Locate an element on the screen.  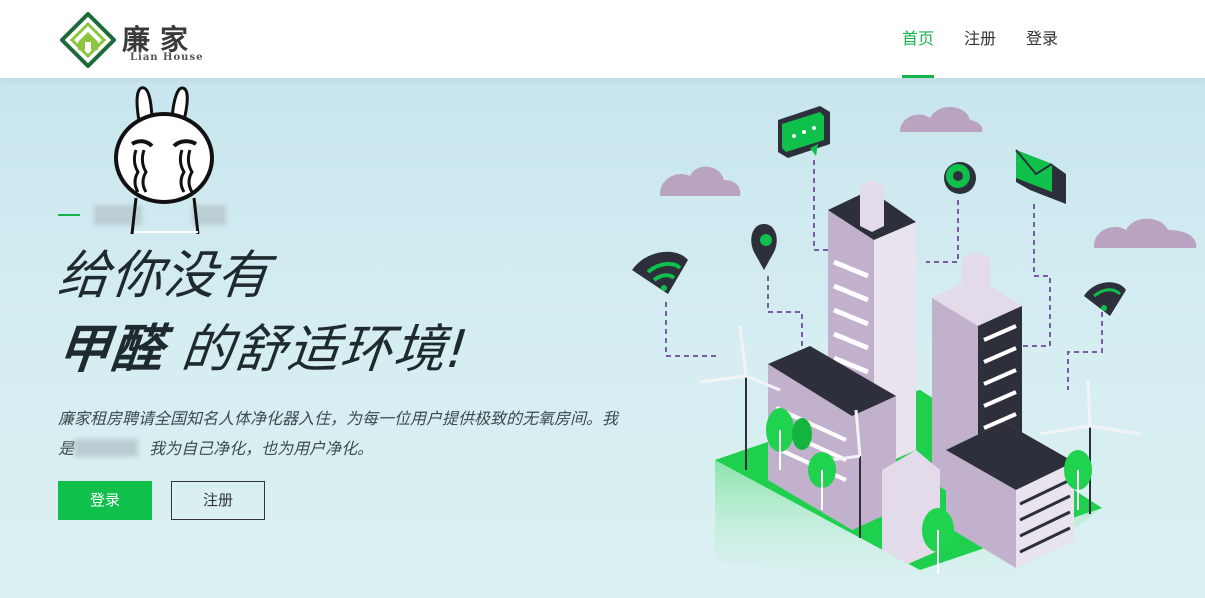
cloud-icon is located at coordinates (928, 177).